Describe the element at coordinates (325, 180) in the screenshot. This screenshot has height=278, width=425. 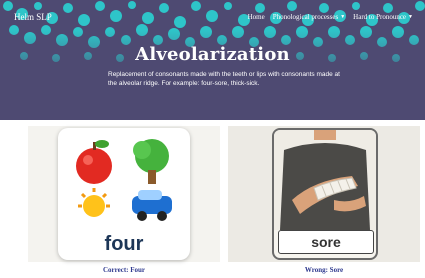
I see `sore-arm-illustration` at that location.